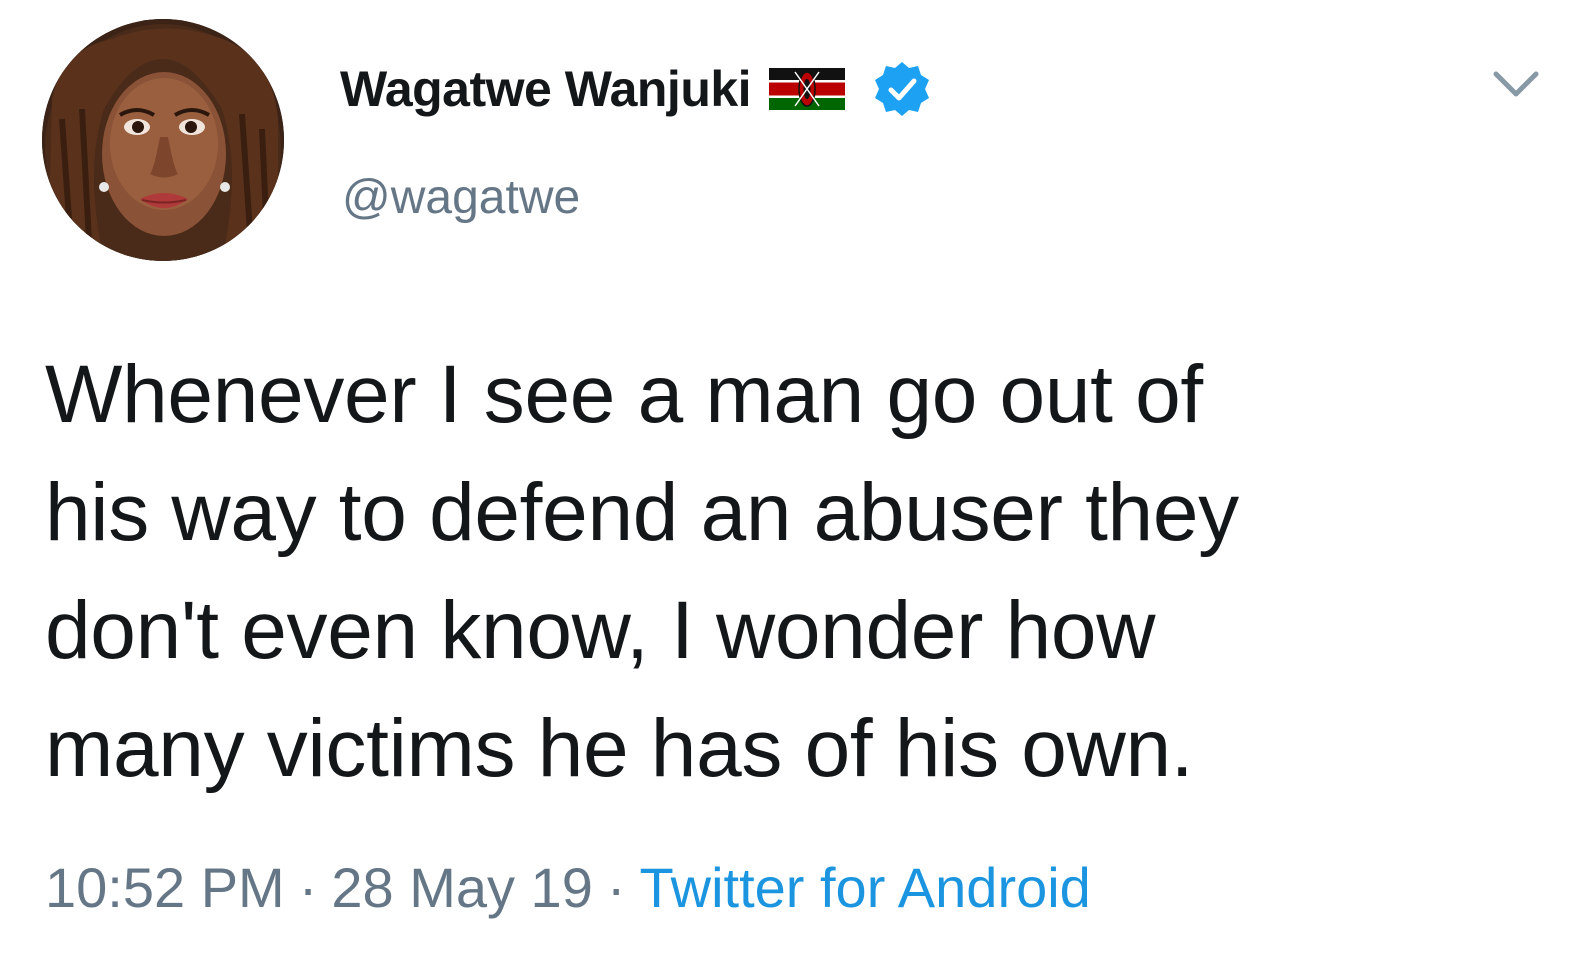 Image resolution: width=1580 pixels, height=960 pixels. What do you see at coordinates (600, 630) in the screenshot?
I see `tweet-text-line: don't even know, I wonder how` at bounding box center [600, 630].